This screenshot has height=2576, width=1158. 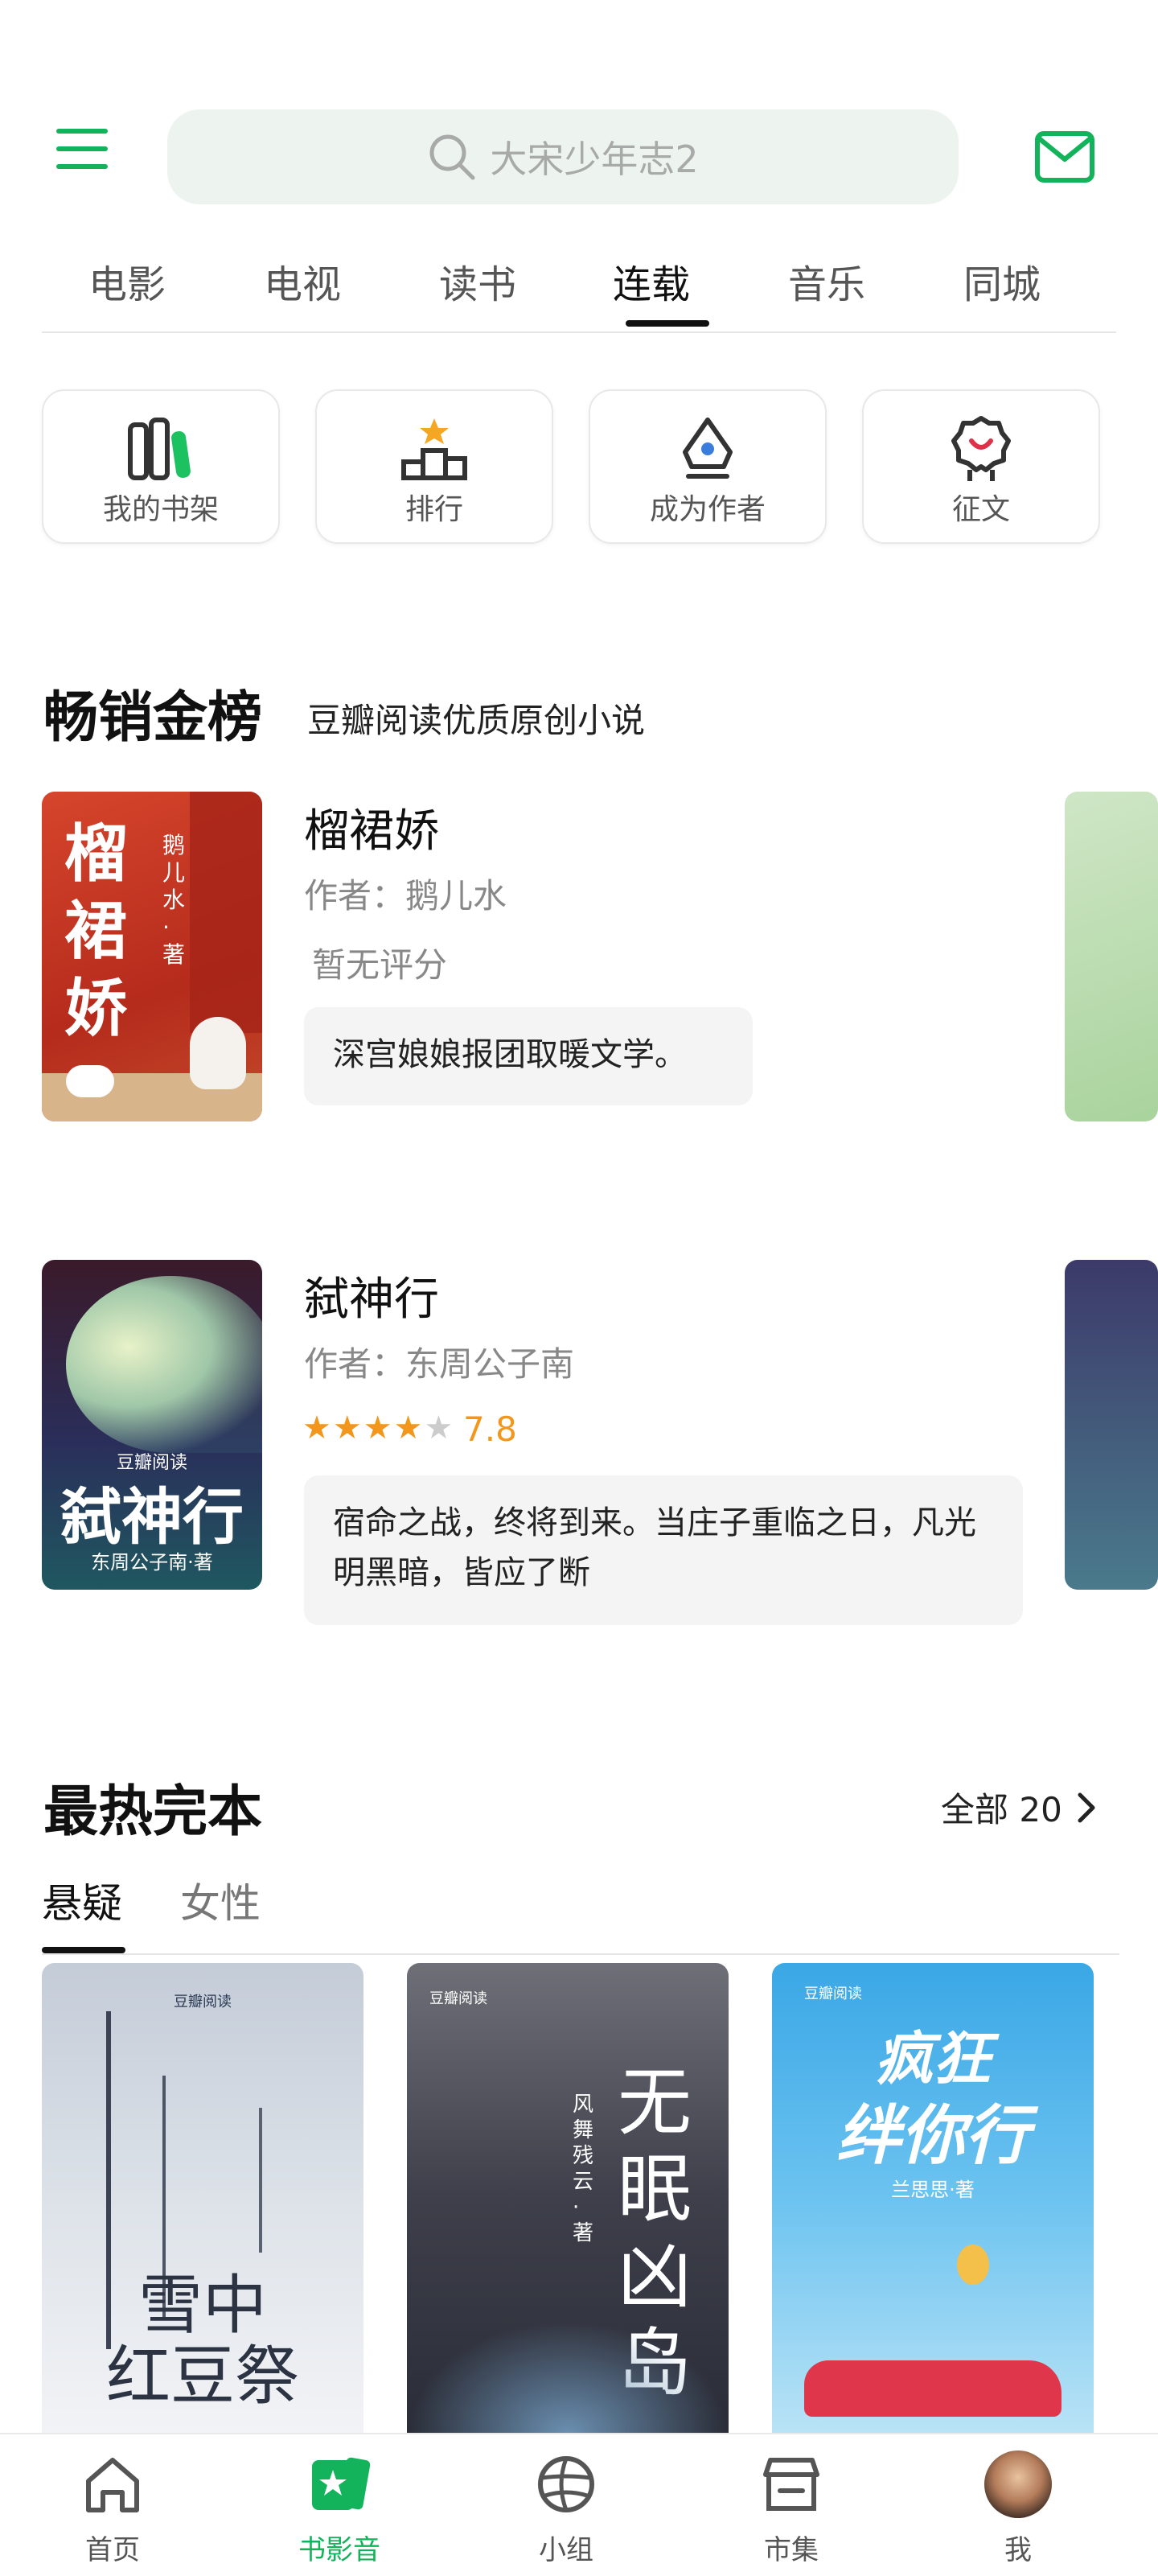 I want to click on nav-label: 市集, so click(x=791, y=2550).